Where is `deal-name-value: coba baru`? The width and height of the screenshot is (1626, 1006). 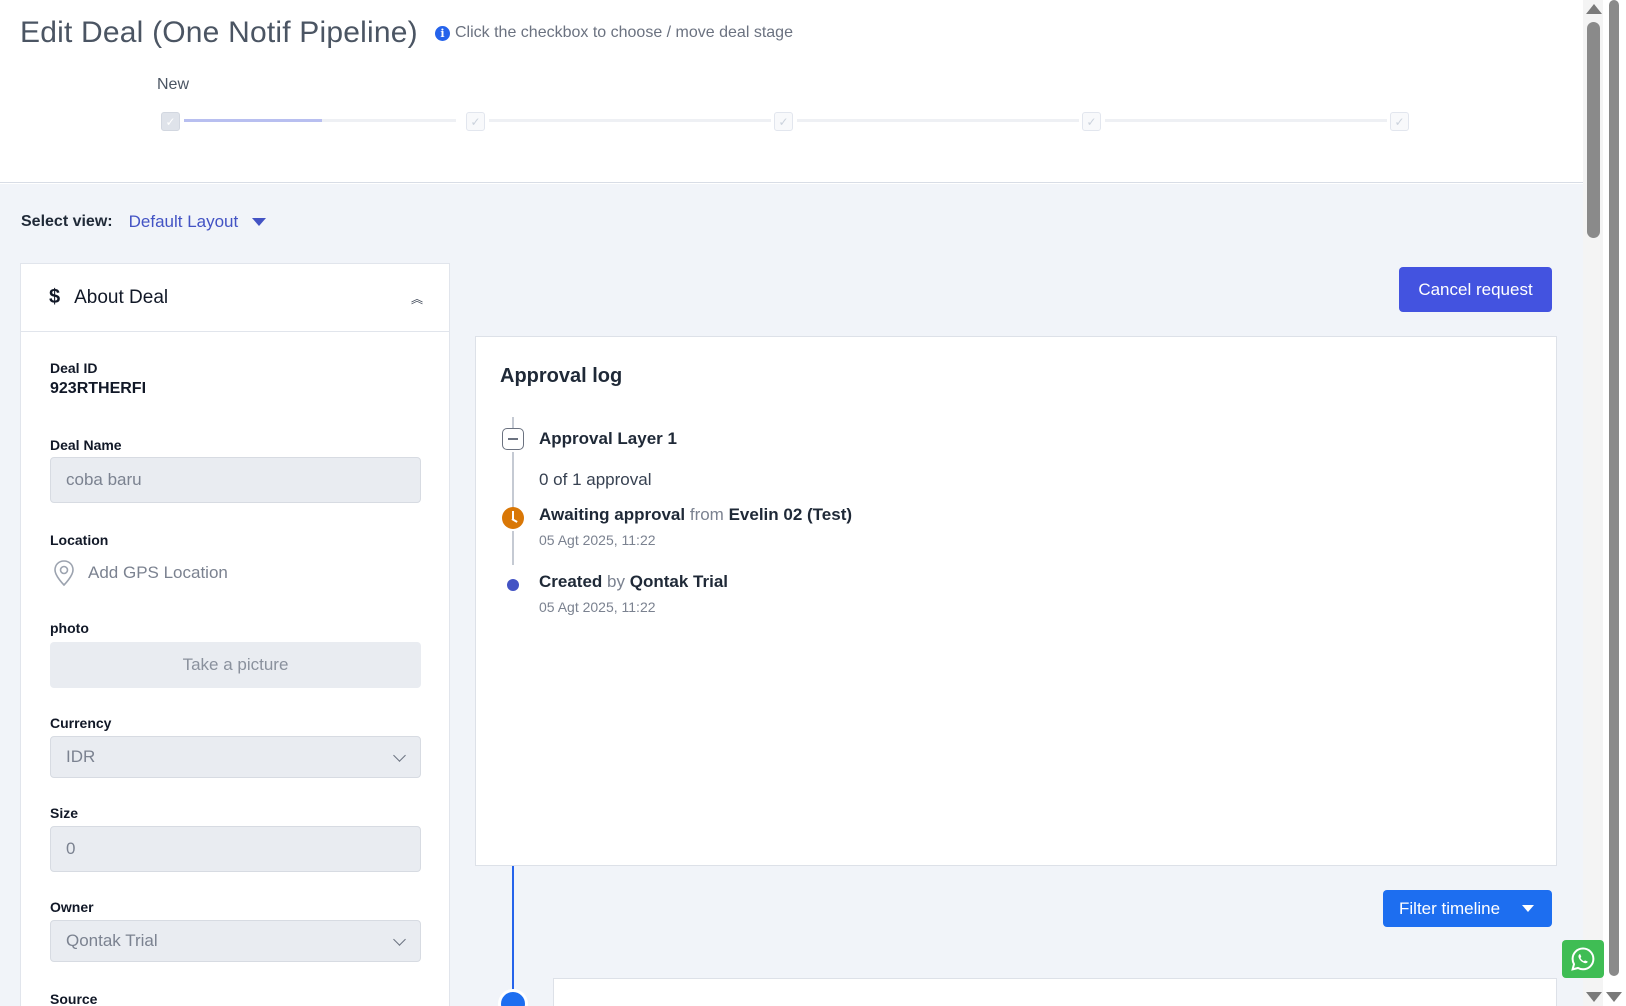
deal-name-value: coba baru is located at coordinates (104, 479).